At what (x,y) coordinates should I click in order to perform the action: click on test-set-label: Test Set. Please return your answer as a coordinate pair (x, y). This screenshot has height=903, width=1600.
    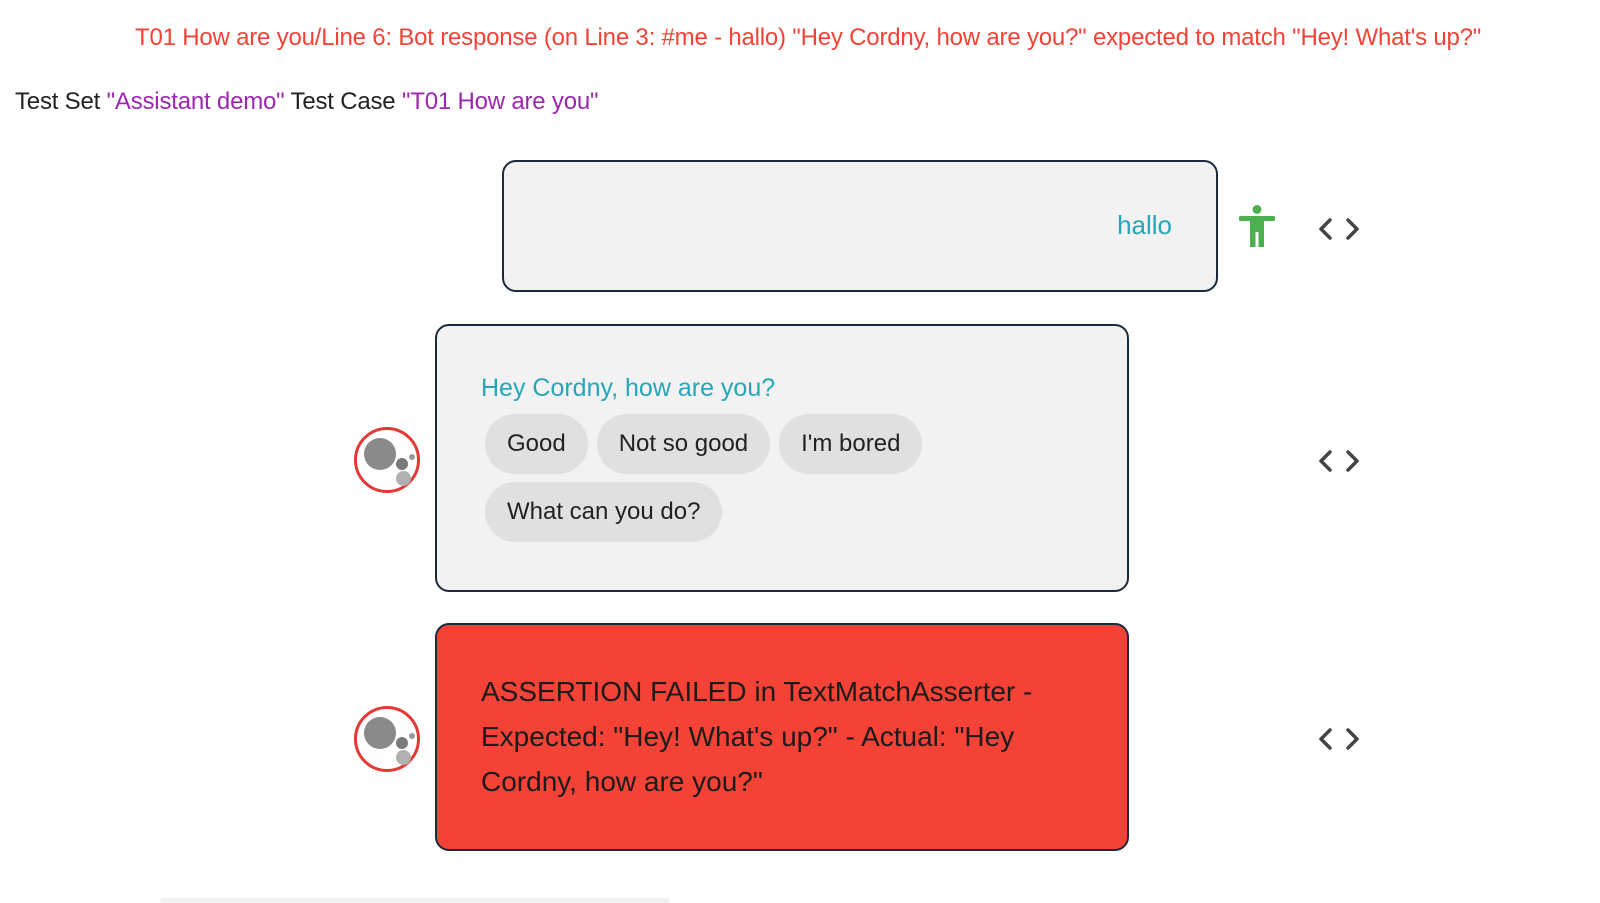
    Looking at the image, I should click on (61, 101).